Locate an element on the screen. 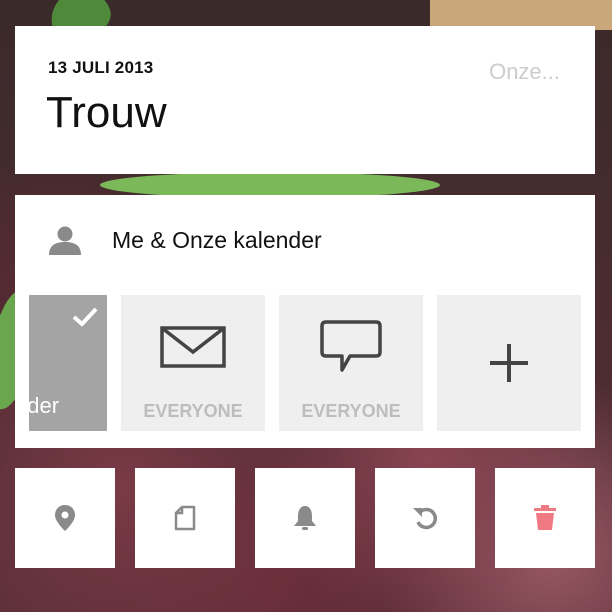  notes-button is located at coordinates (185, 518).